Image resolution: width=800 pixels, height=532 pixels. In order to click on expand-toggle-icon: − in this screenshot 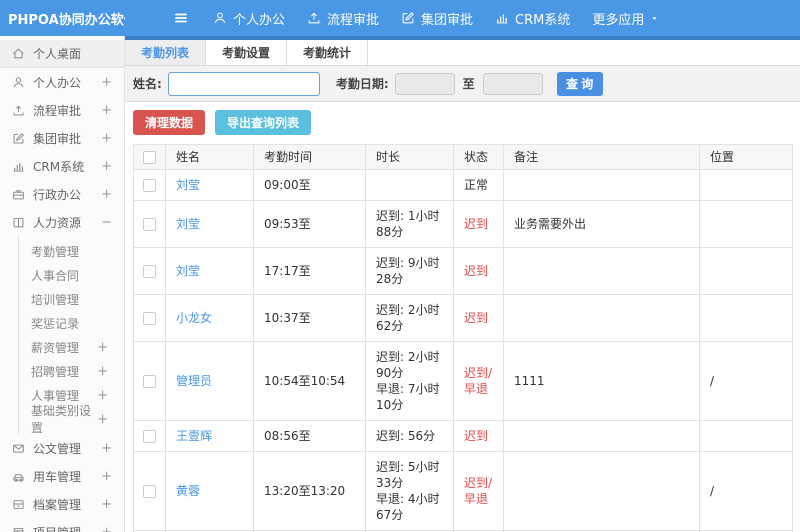, I will do `click(106, 222)`.